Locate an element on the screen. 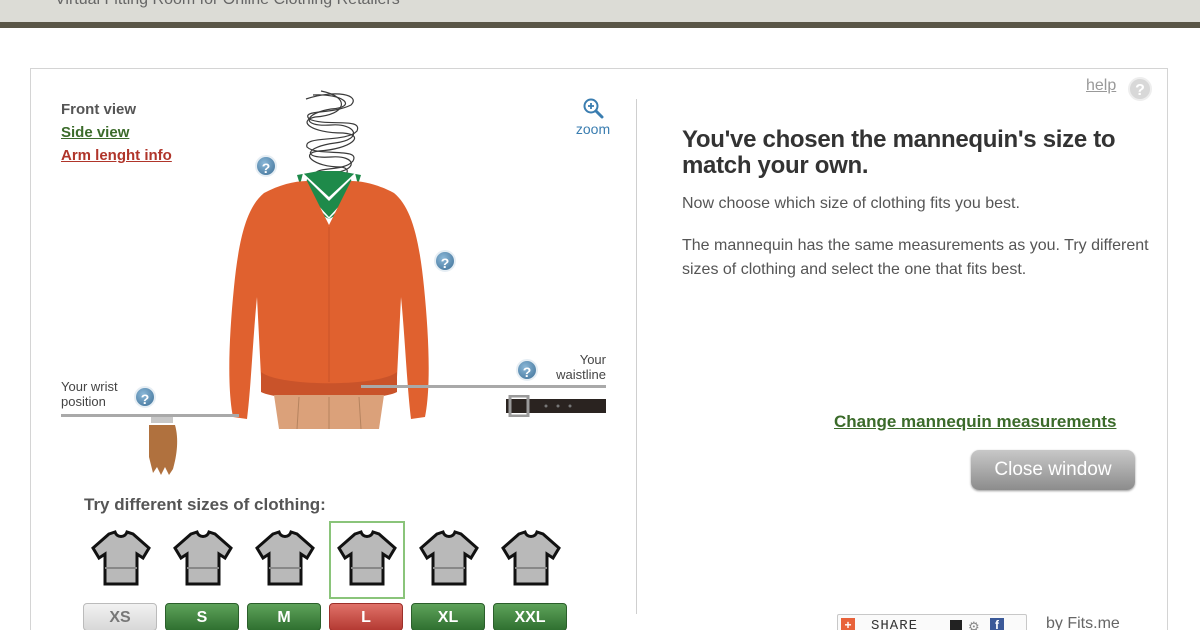  zoom-button: zoom is located at coordinates (593, 117).